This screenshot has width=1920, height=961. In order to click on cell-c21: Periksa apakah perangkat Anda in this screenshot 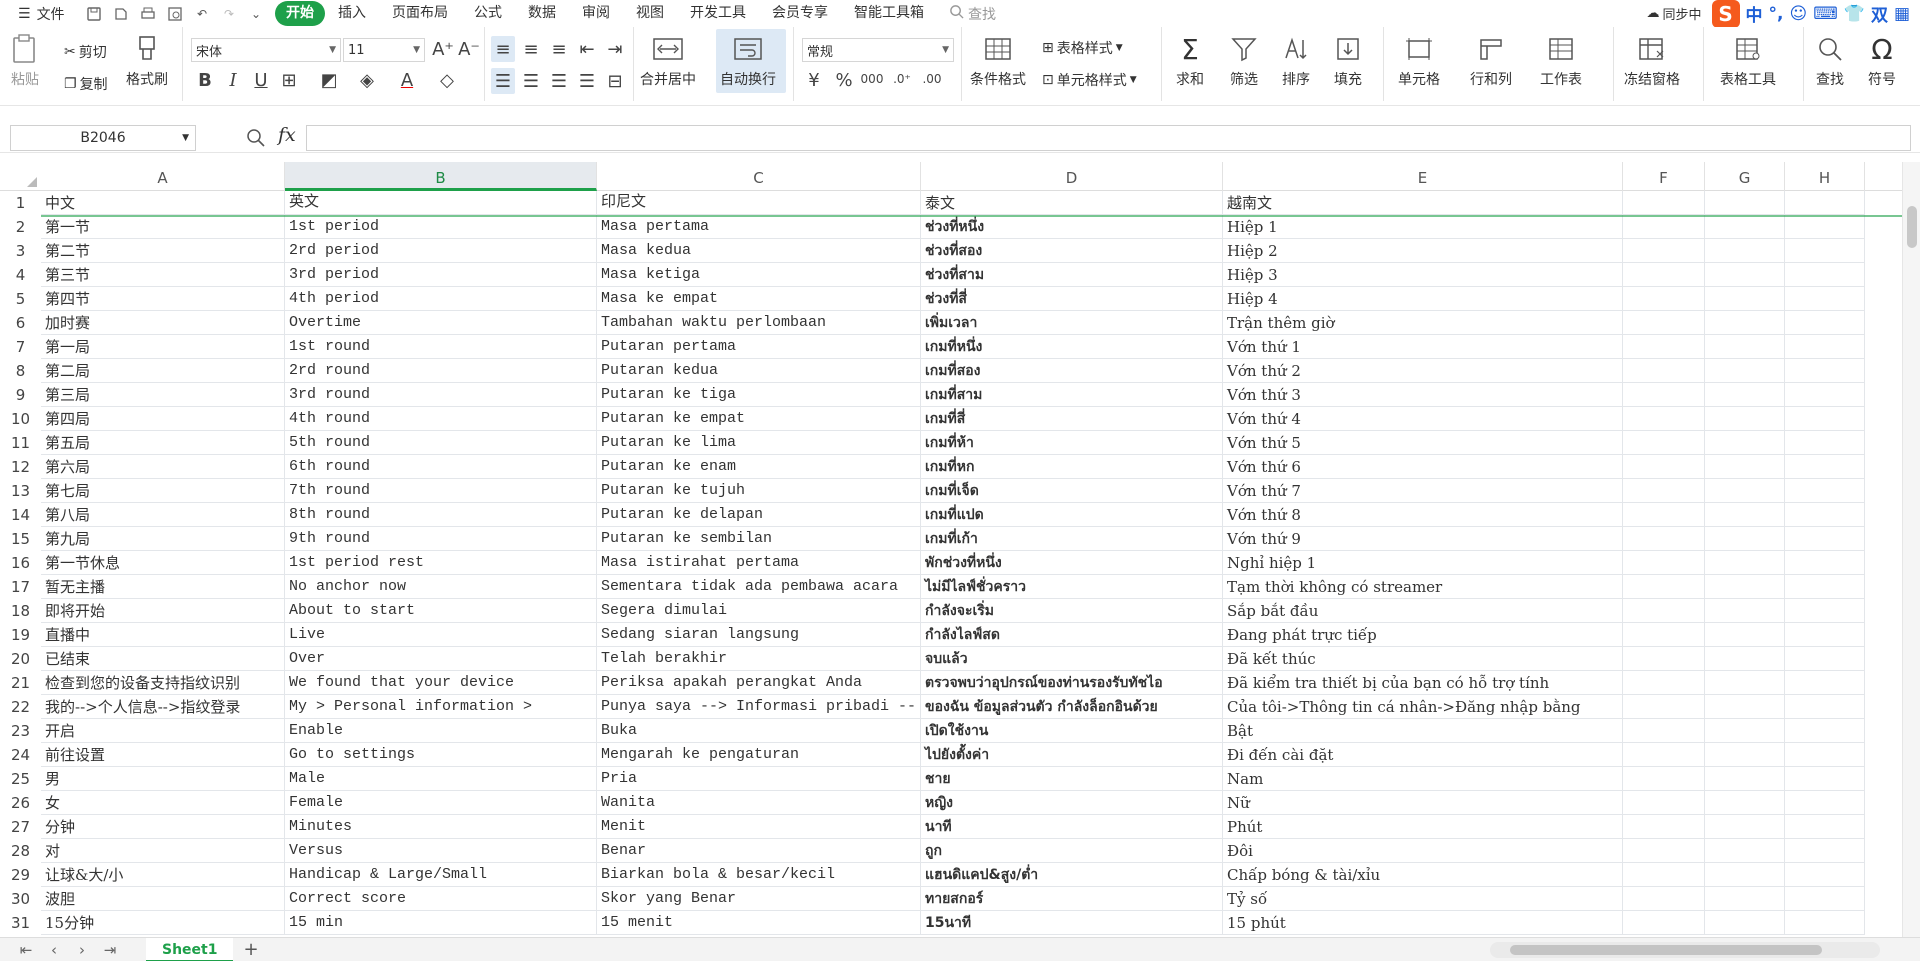, I will do `click(759, 683)`.